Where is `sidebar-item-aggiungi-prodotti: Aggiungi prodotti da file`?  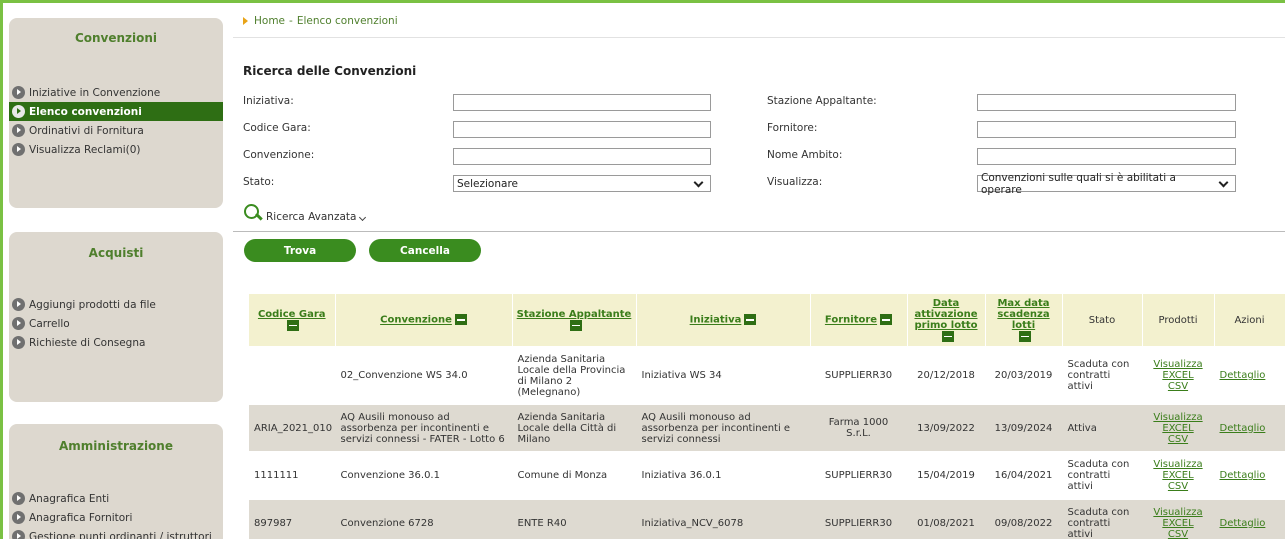 sidebar-item-aggiungi-prodotti: Aggiungi prodotti da file is located at coordinates (116, 304).